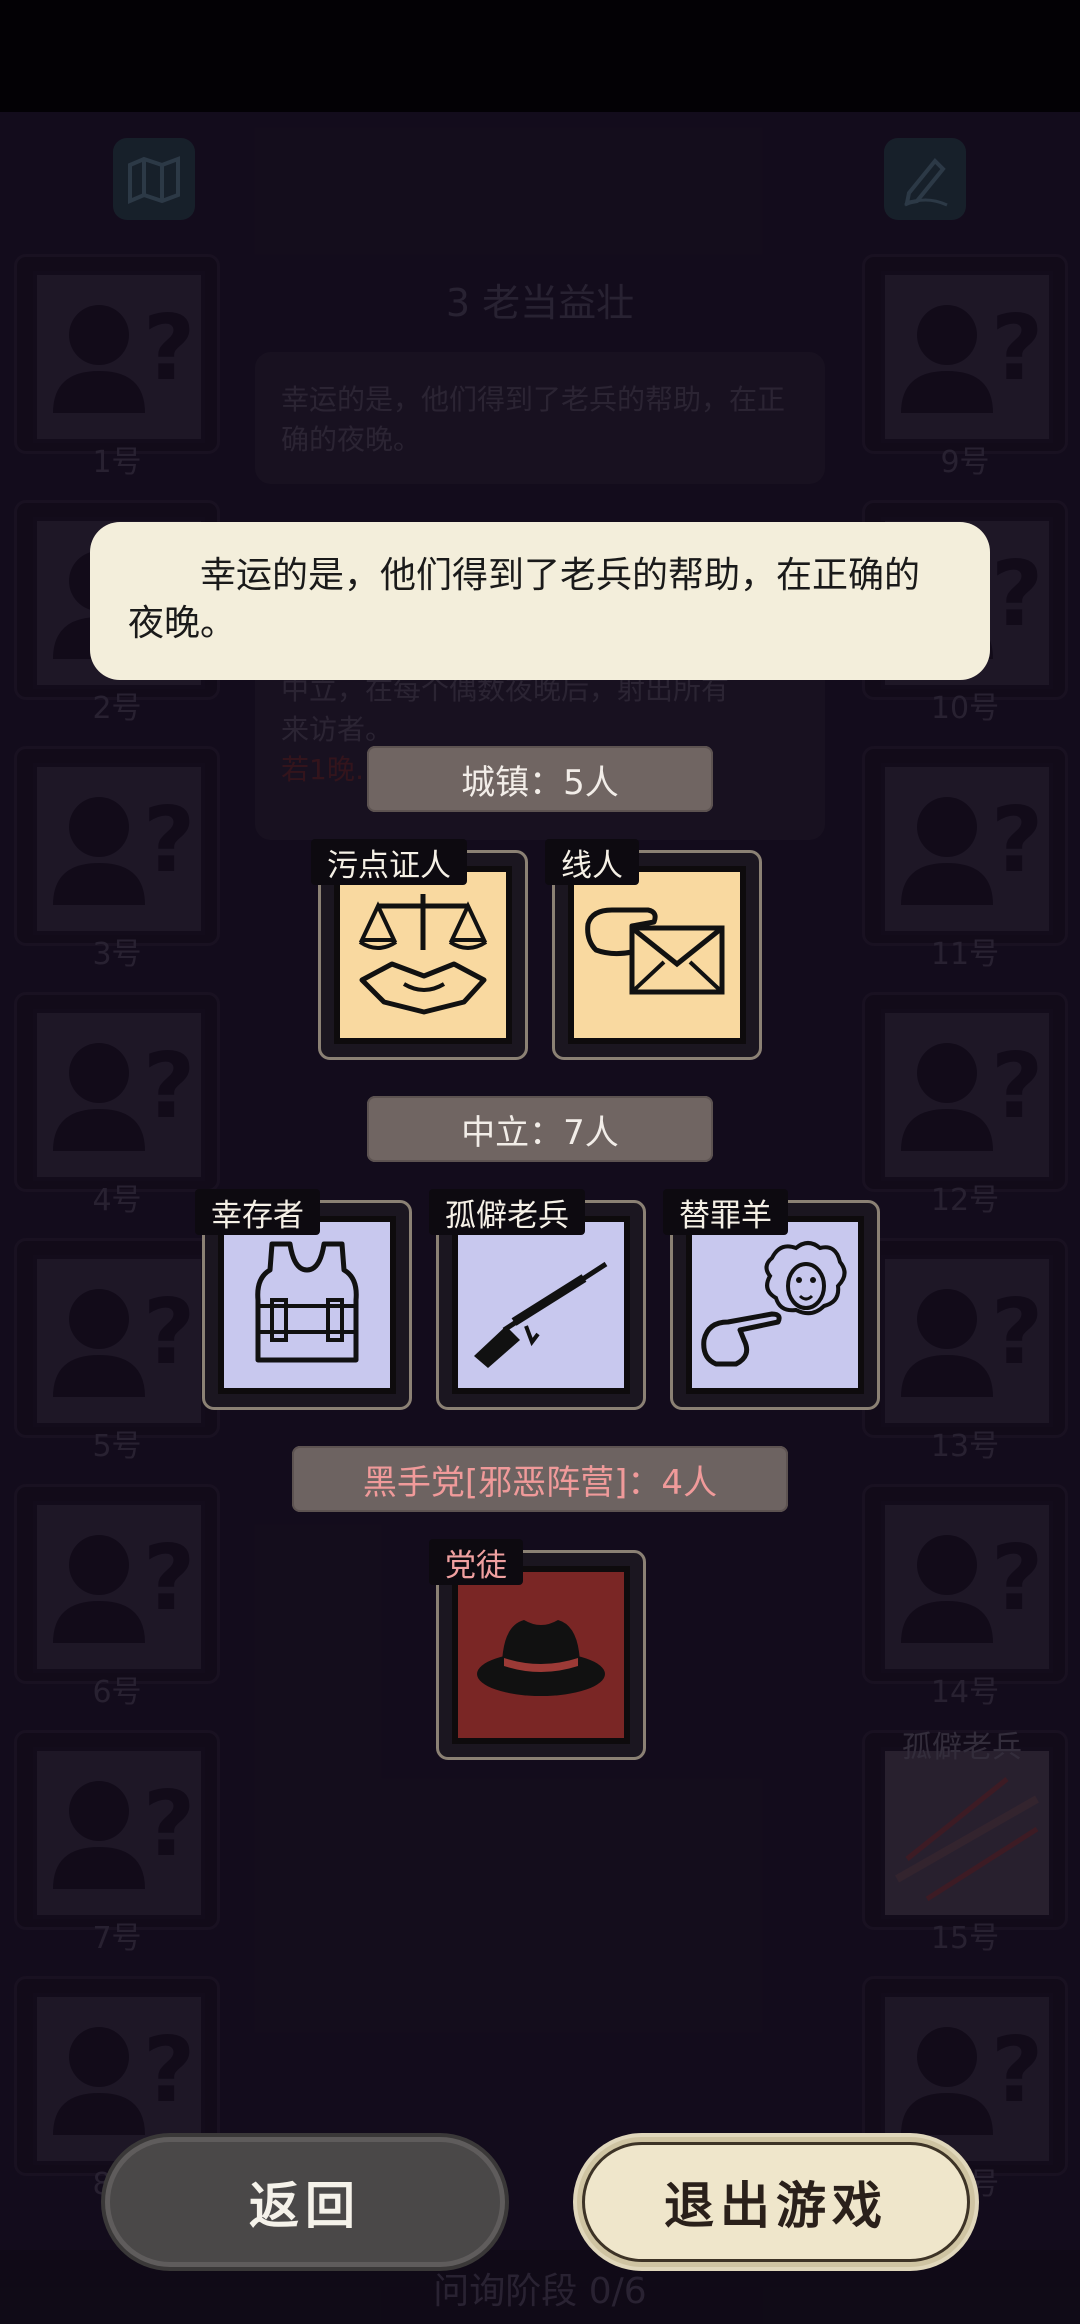 The width and height of the screenshot is (1080, 2324). Describe the element at coordinates (507, 1212) in the screenshot. I see `role-name: 孤僻老兵` at that location.